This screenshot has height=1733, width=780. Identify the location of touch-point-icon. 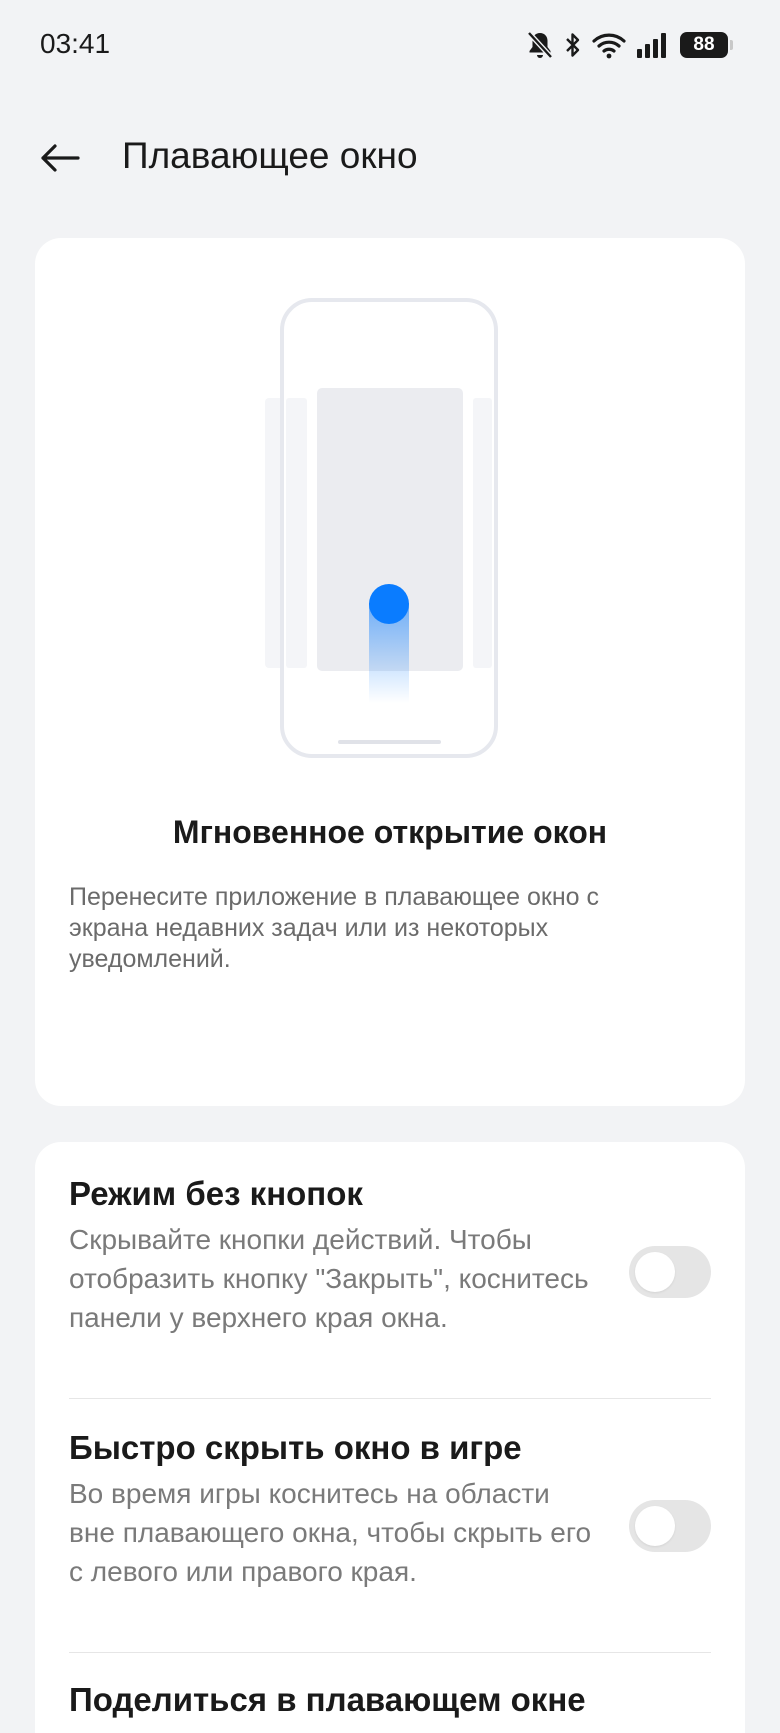
(389, 604).